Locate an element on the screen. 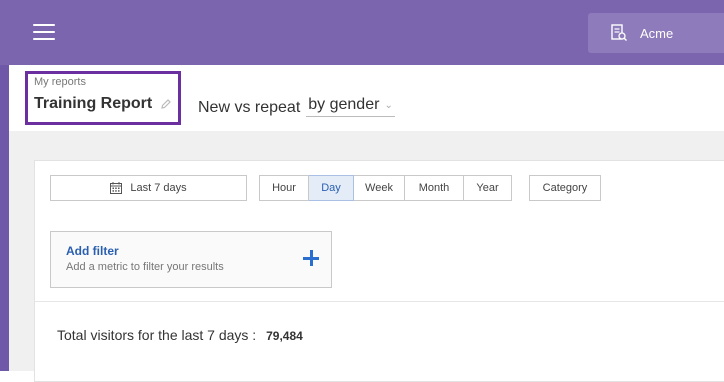 The height and width of the screenshot is (382, 724). dimension-select: by gender ⌄ is located at coordinates (350, 106).